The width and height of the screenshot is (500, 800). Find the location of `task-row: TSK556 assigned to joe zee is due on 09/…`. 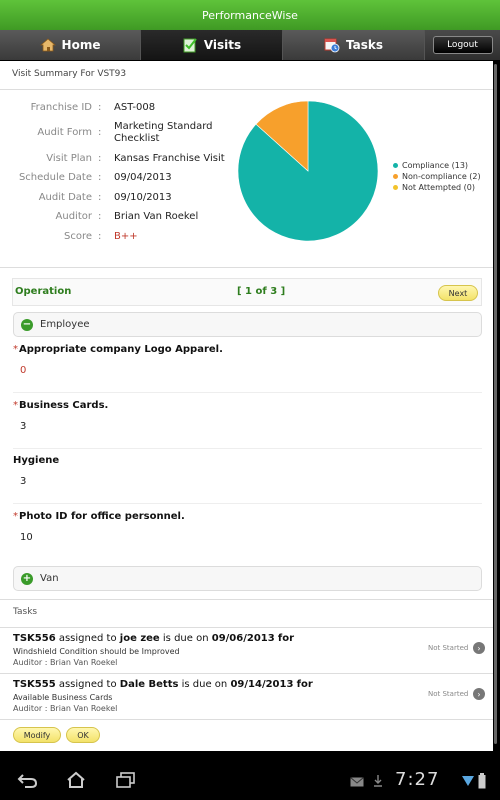

task-row: TSK556 assigned to joe zee is due on 09/… is located at coordinates (246, 650).